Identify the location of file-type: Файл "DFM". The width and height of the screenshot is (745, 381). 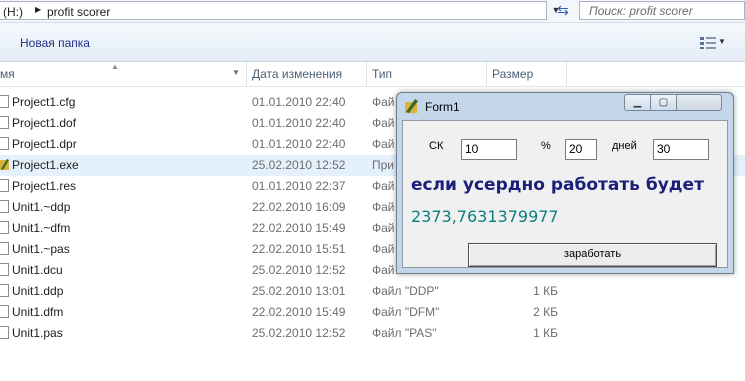
(406, 312).